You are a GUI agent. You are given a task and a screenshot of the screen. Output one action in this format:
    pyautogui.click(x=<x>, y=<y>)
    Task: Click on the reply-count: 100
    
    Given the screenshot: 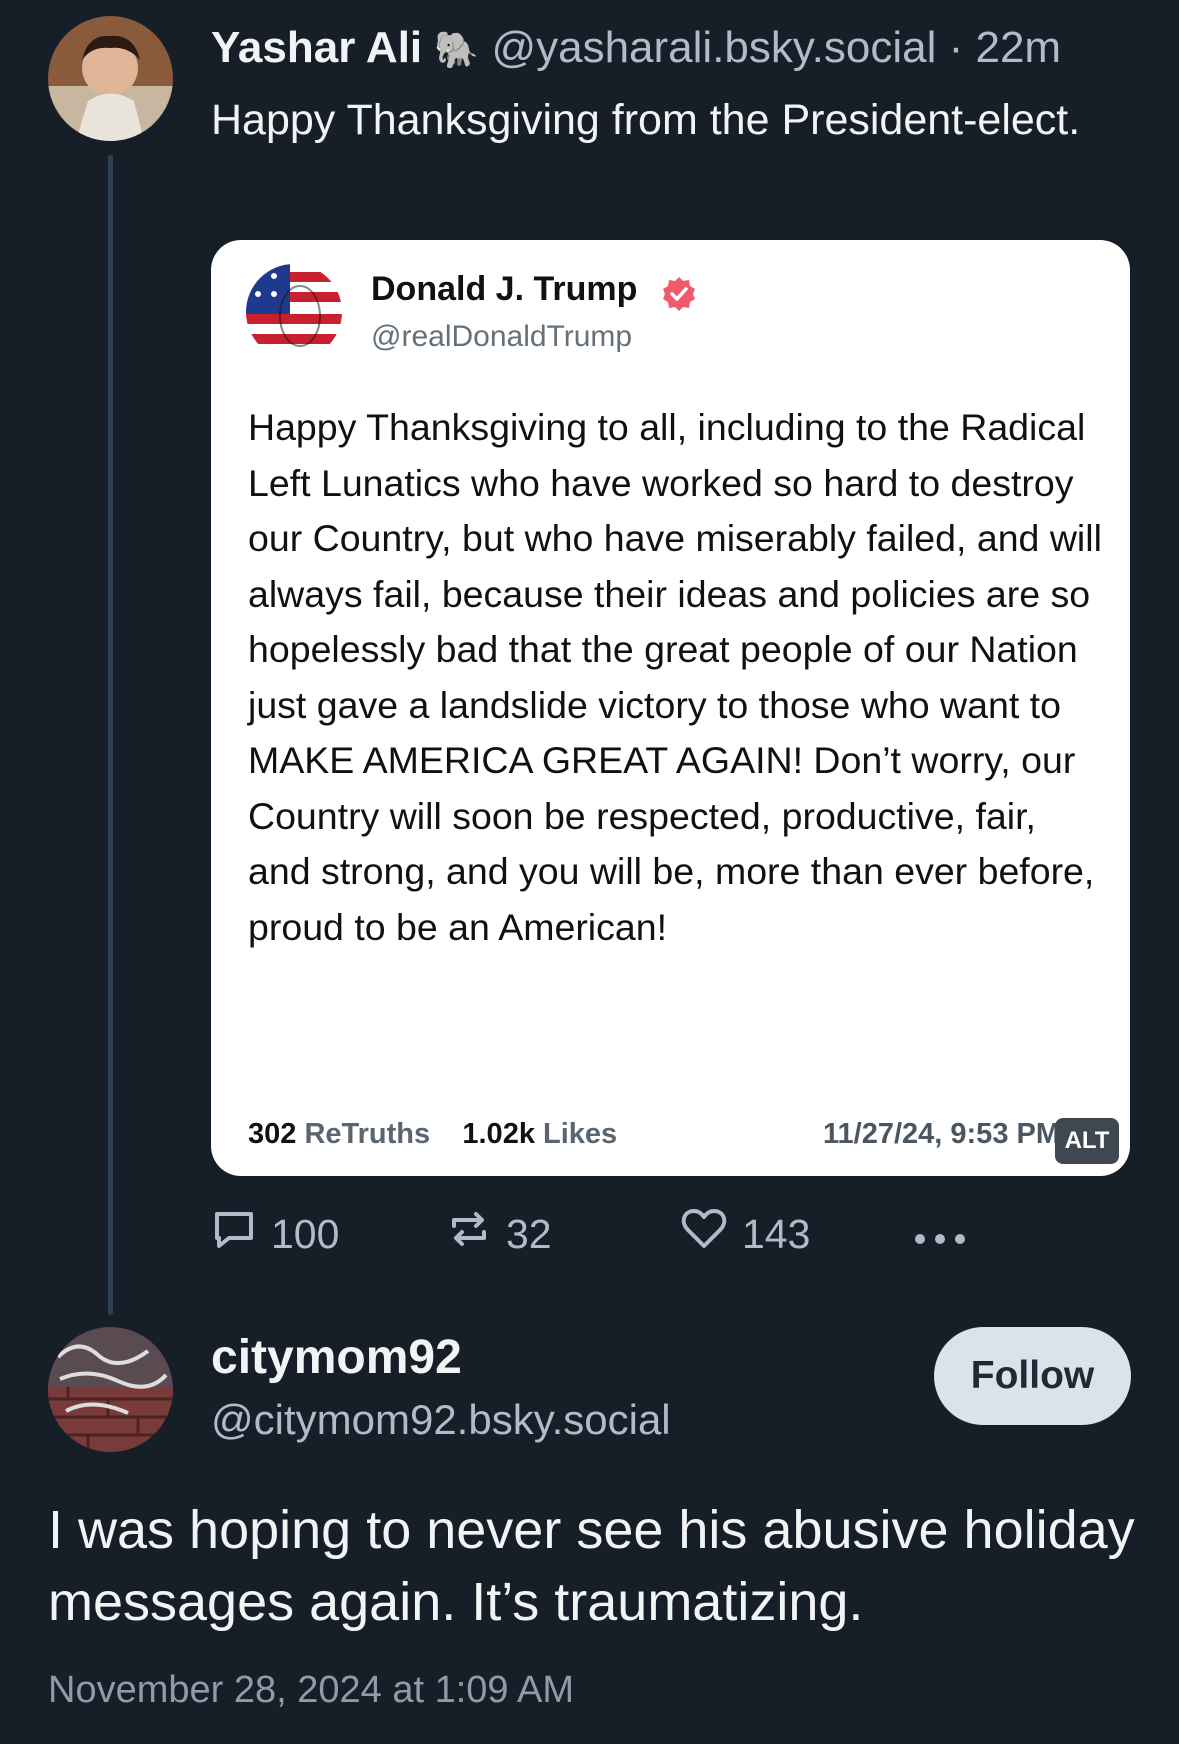 What is the action you would take?
    pyautogui.click(x=305, y=1233)
    